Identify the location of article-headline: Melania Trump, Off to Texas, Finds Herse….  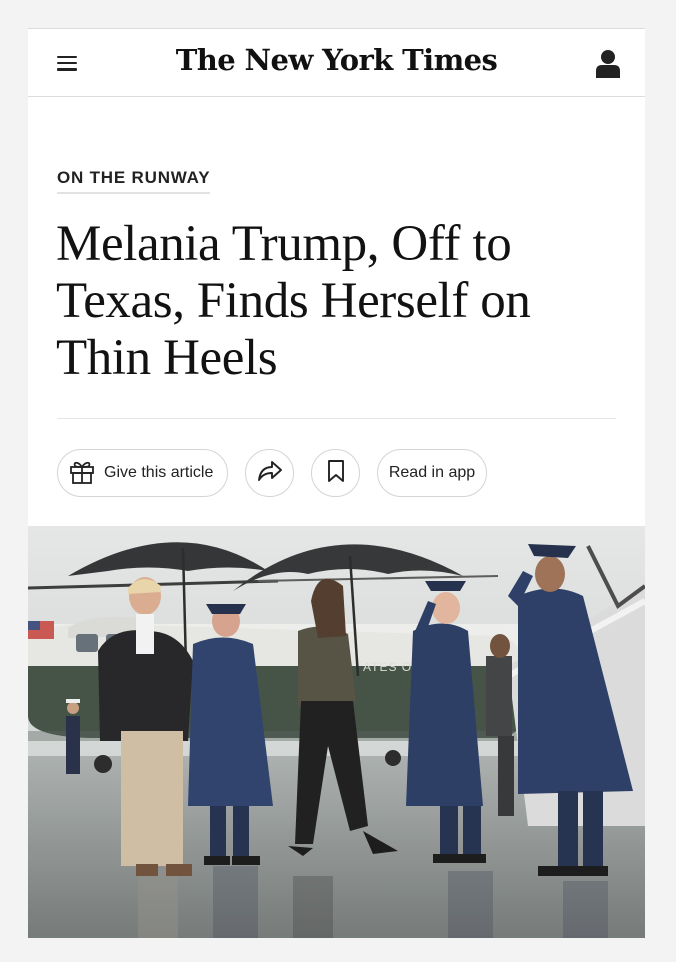
(336, 301).